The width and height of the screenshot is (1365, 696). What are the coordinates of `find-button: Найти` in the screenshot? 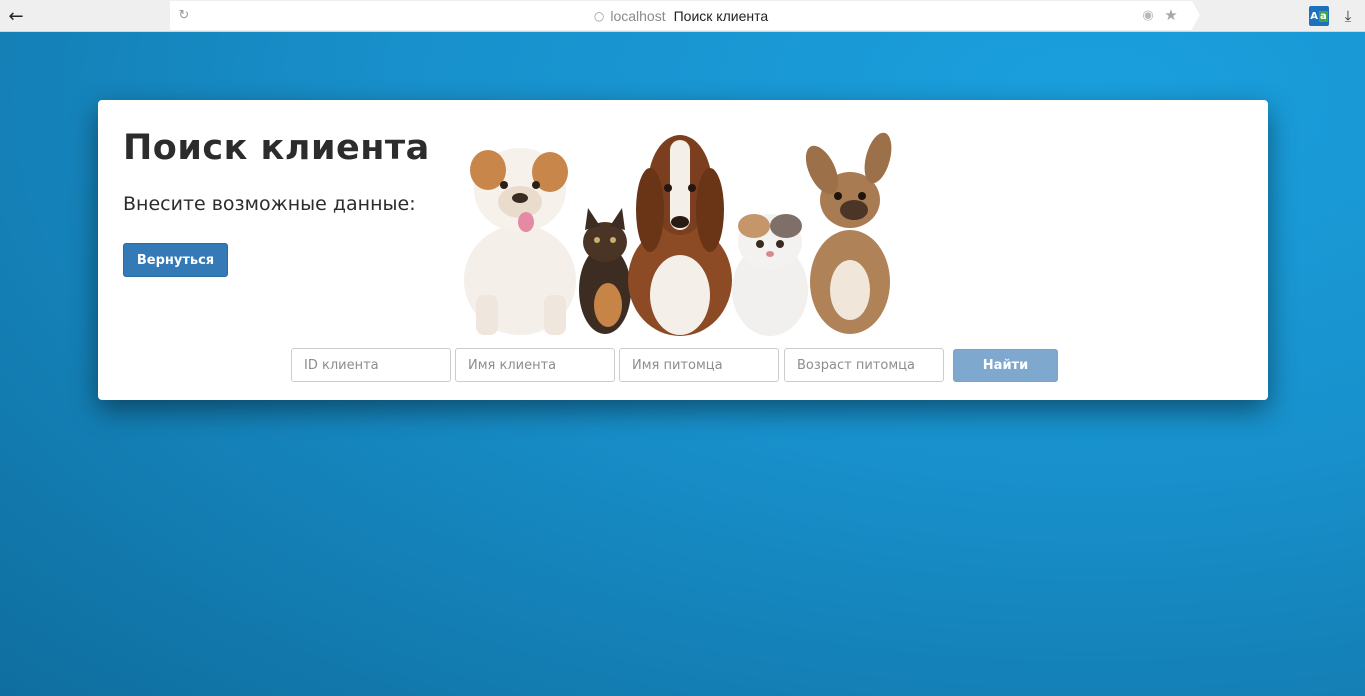 It's located at (1005, 365).